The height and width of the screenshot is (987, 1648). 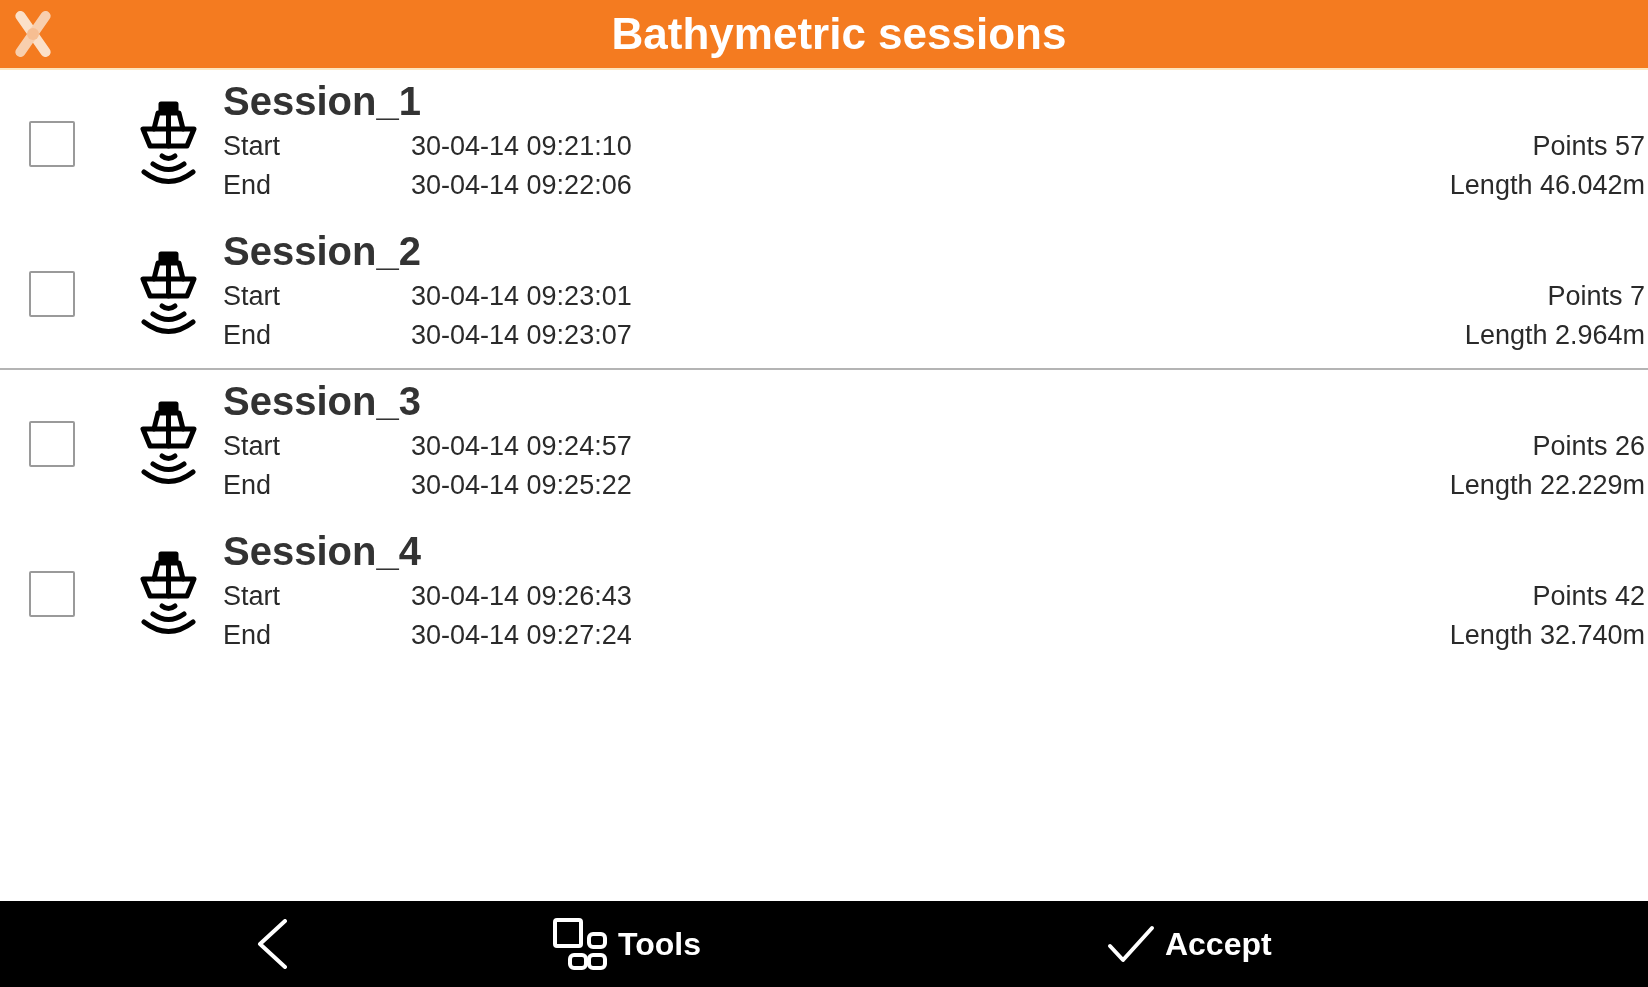 I want to click on length-value: Length 2.964m, so click(x=1554, y=335).